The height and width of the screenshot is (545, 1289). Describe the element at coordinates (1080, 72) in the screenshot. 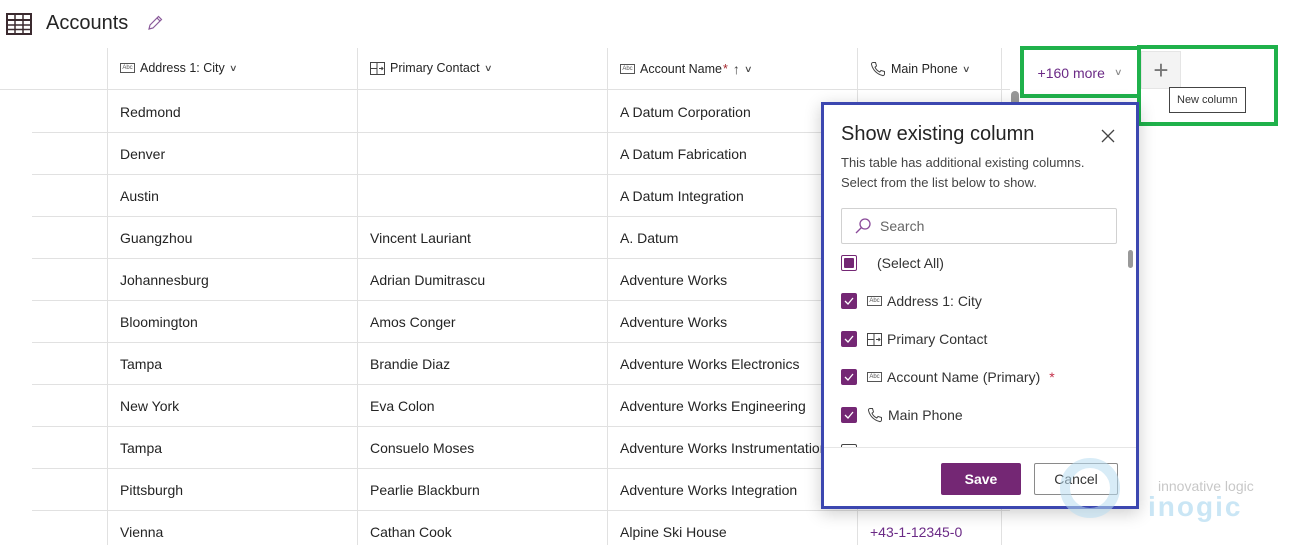

I see `highlight-box-more-columns` at that location.